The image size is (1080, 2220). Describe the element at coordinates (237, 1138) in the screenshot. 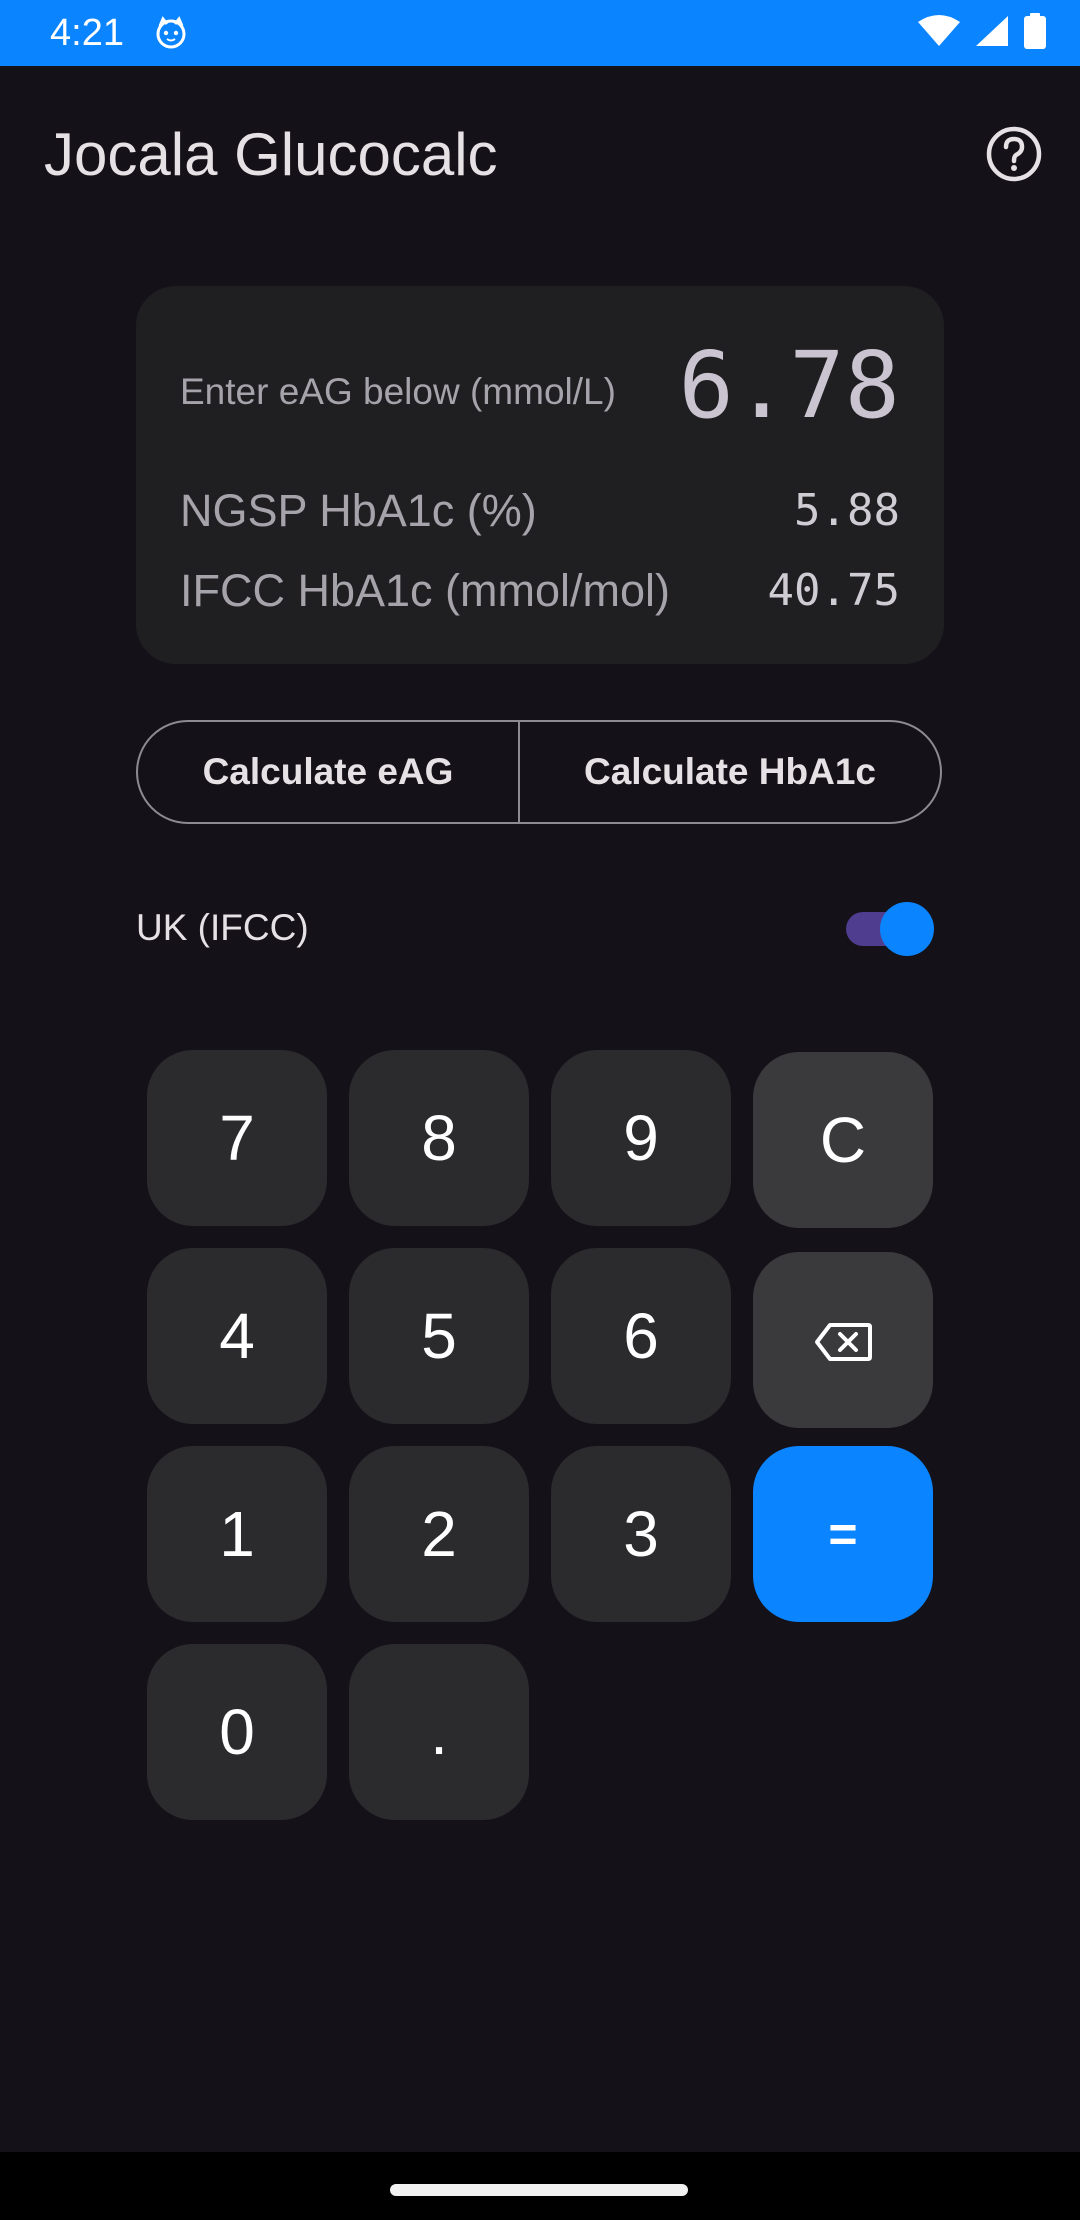

I see `key-7: 7` at that location.